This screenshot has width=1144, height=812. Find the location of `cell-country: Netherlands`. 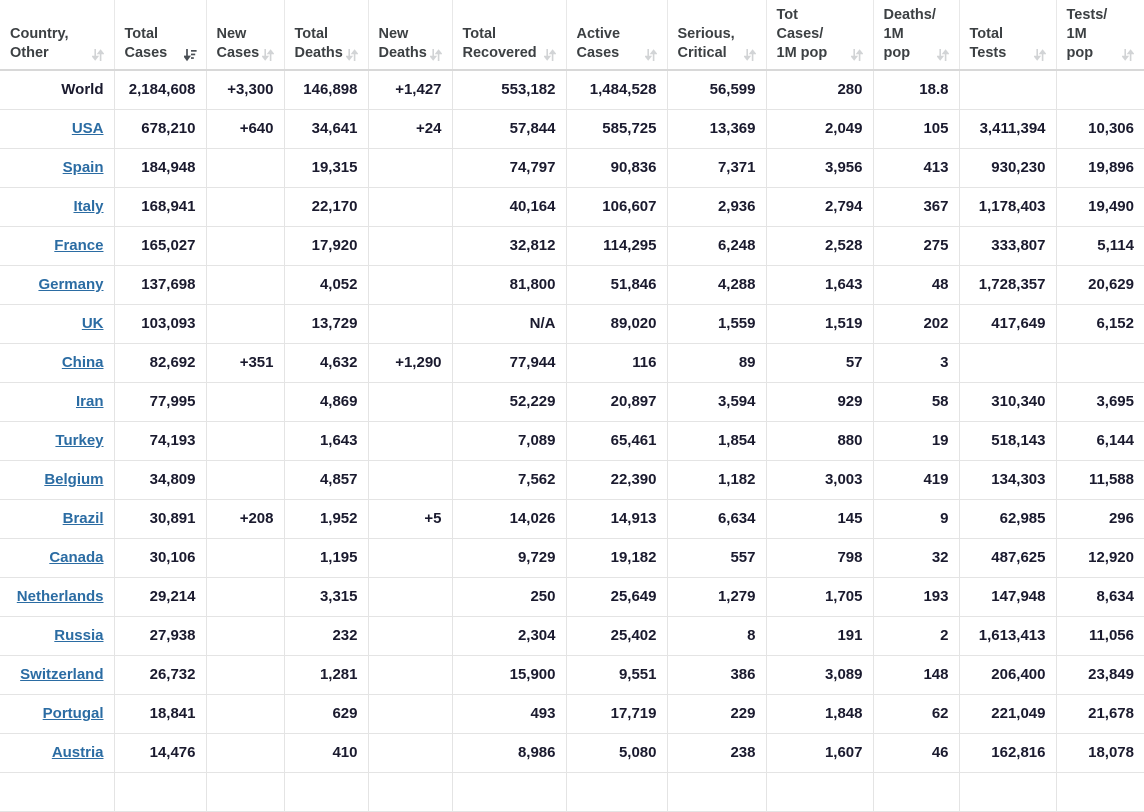

cell-country: Netherlands is located at coordinates (57, 597).